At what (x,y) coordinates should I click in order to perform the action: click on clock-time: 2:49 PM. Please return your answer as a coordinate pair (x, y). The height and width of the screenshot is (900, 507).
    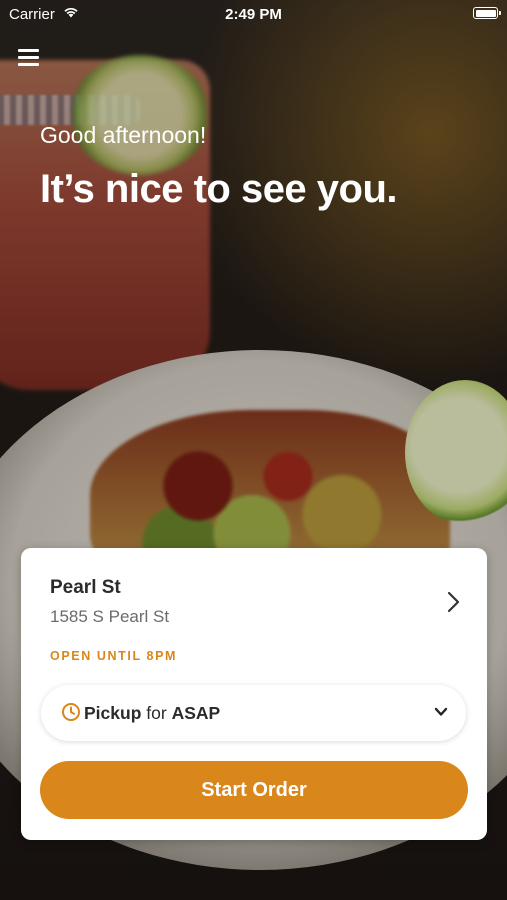
    Looking at the image, I should click on (253, 14).